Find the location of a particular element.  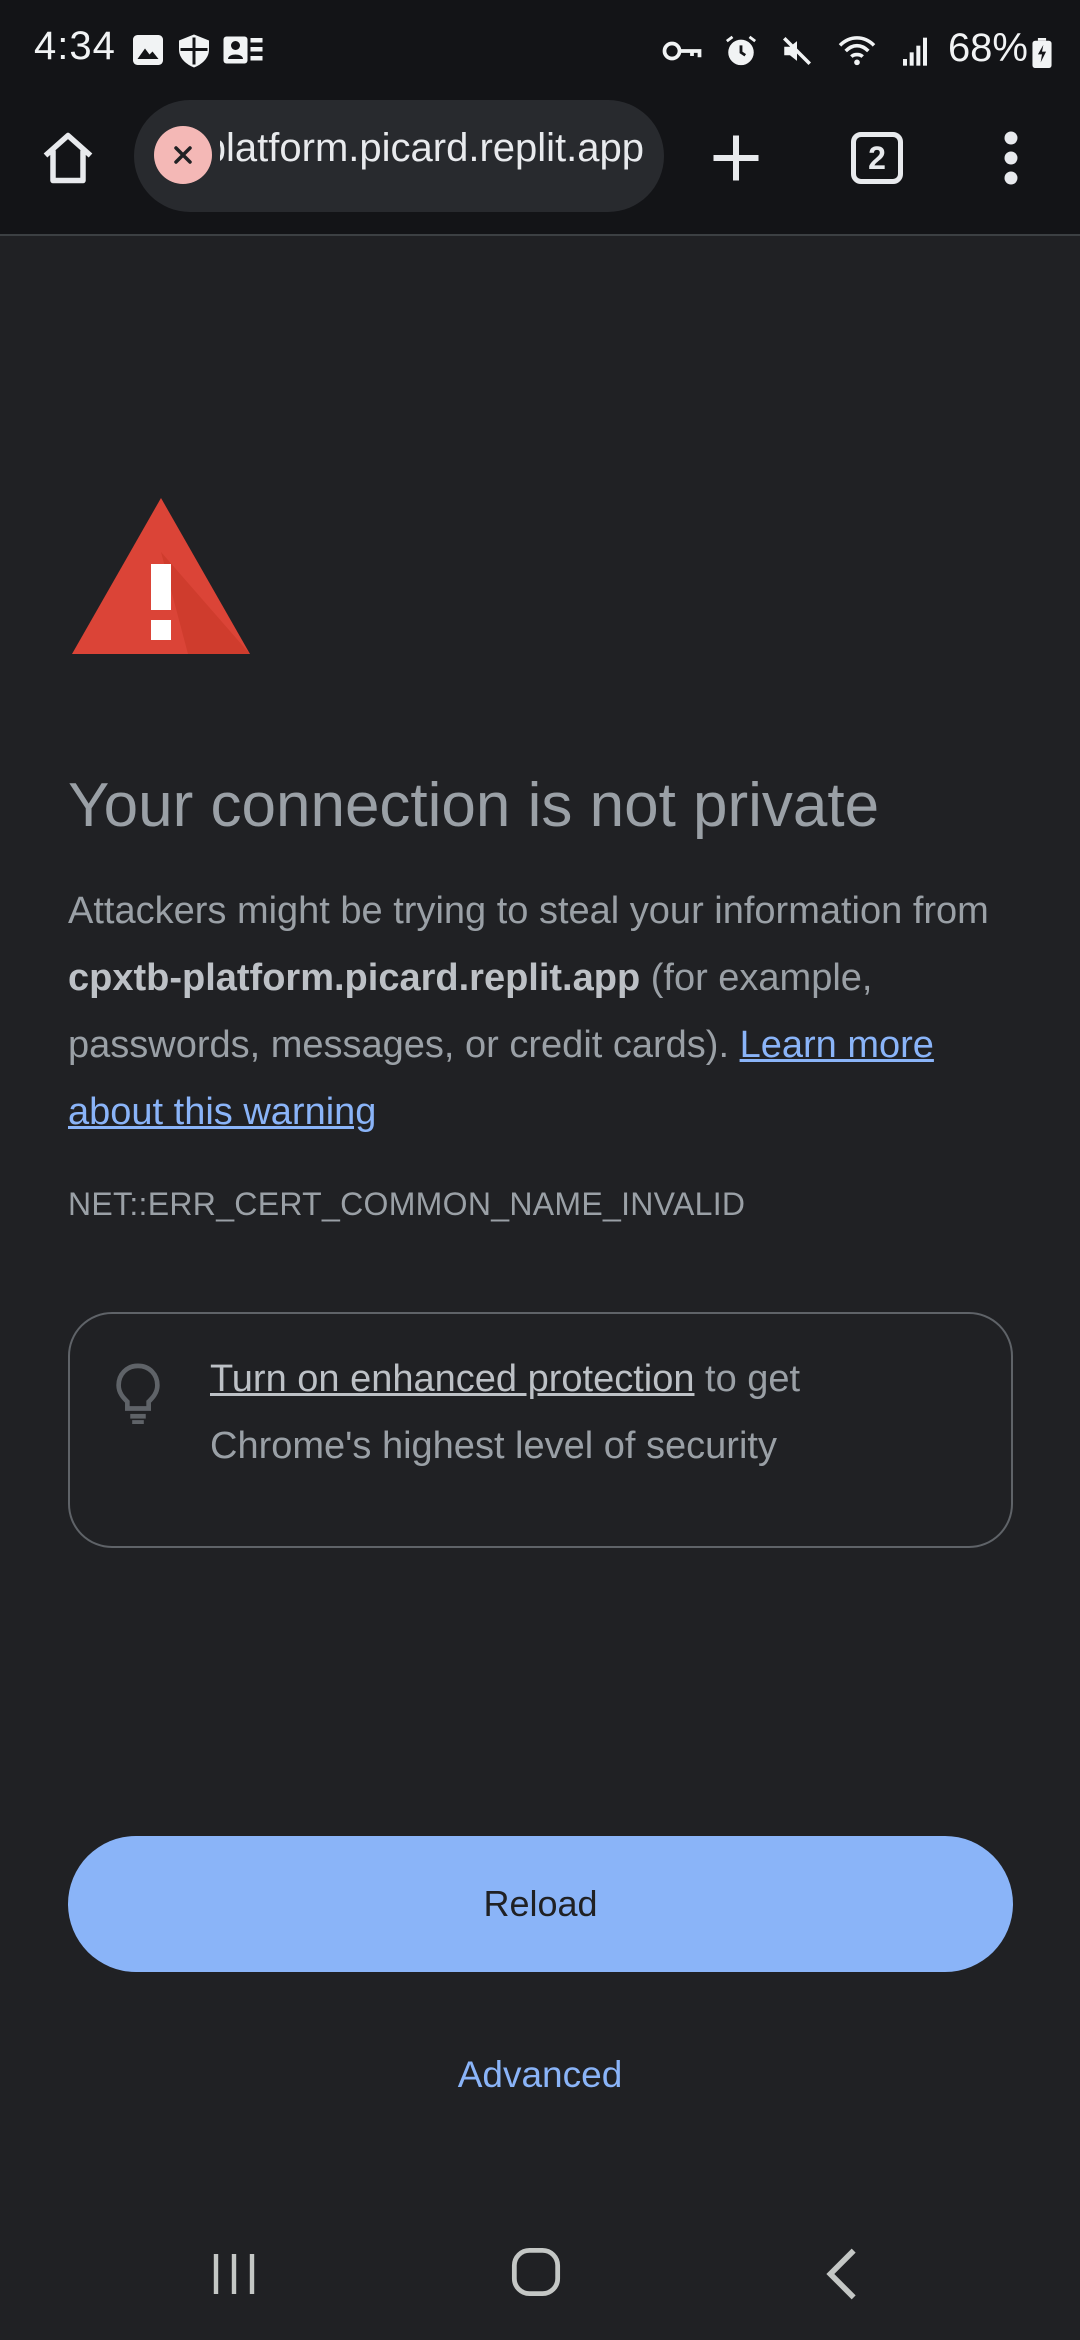

omnibox: cpxtb-platform.picard.replit.app is located at coordinates (399, 156).